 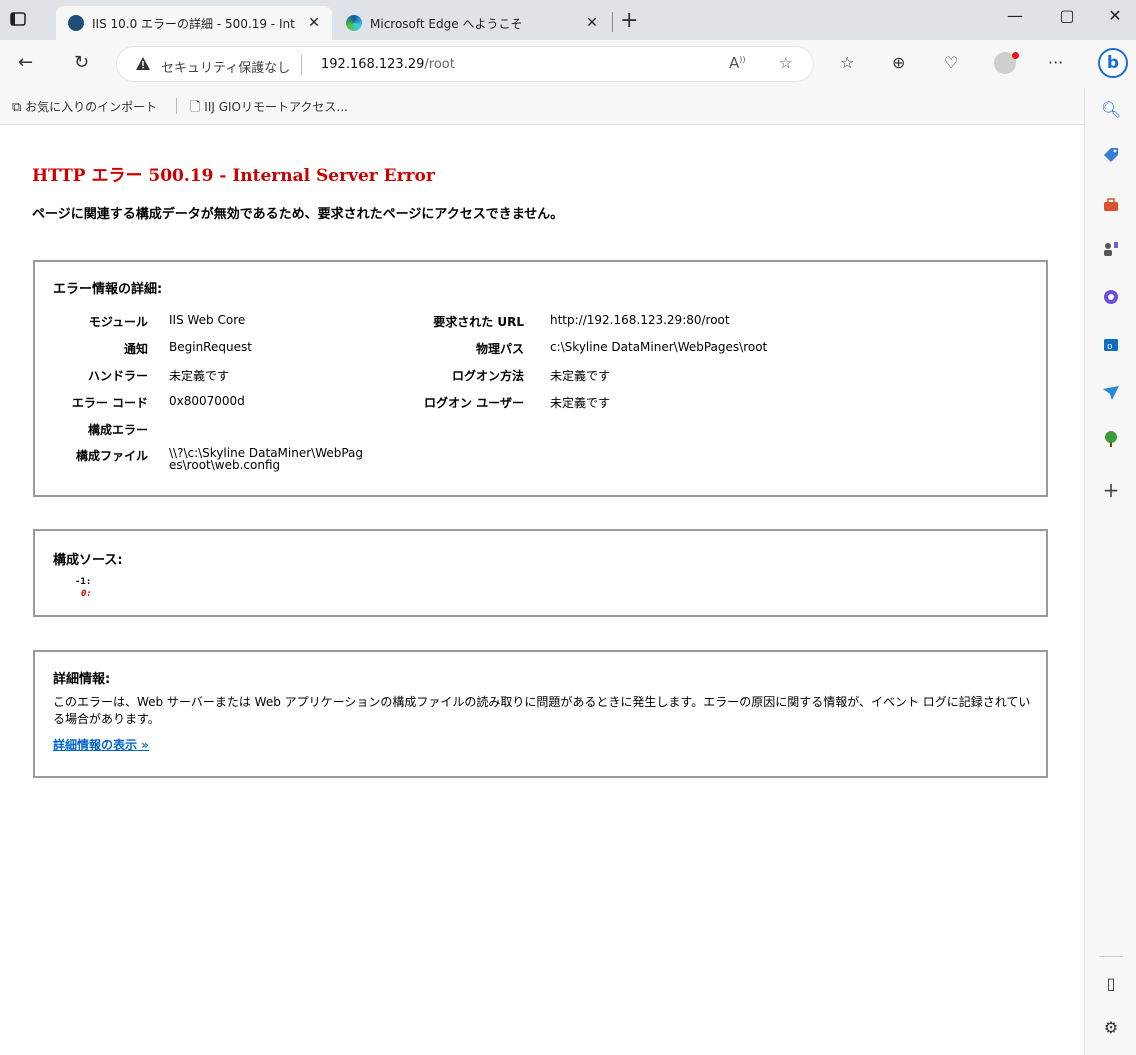 What do you see at coordinates (233, 176) in the screenshot?
I see `error-title: HTTP エラー 500.19 - Internal Server Error` at bounding box center [233, 176].